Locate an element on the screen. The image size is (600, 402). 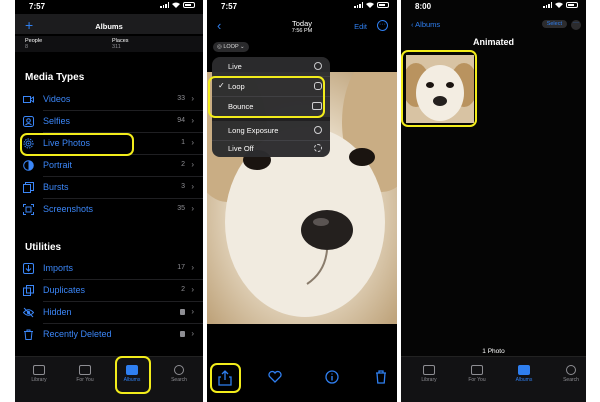
album-label: Hidden is located at coordinates (57, 312).